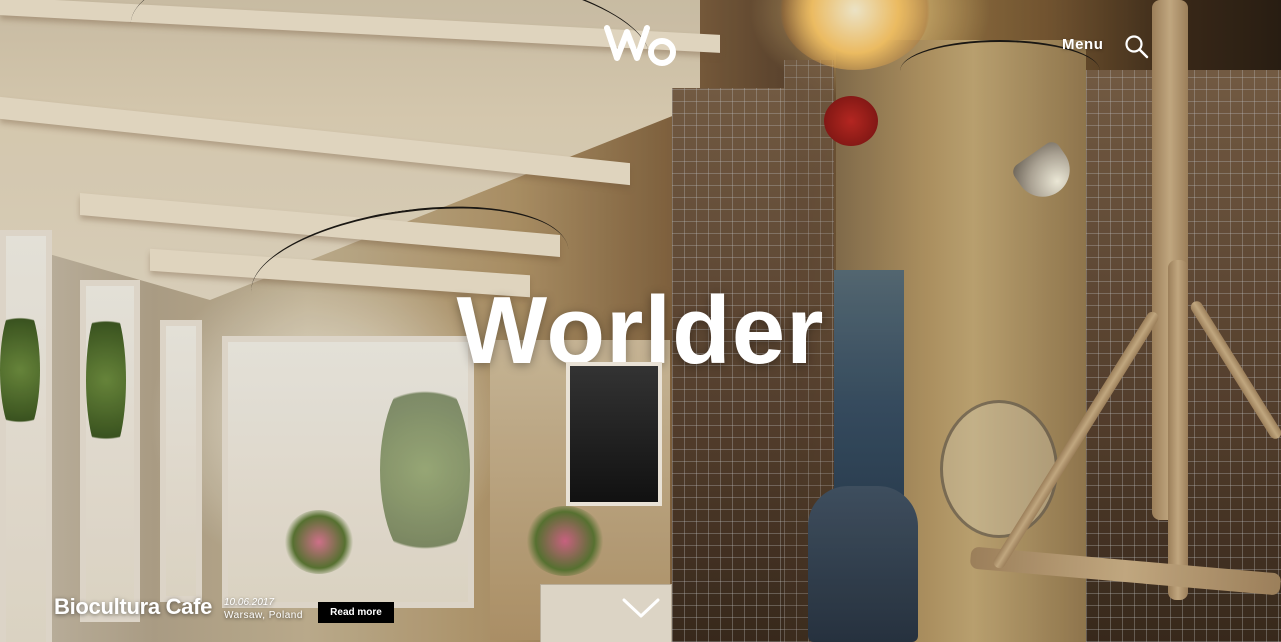 Image resolution: width=1281 pixels, height=642 pixels. Describe the element at coordinates (249, 602) in the screenshot. I see `feature-date: 10.06.2017` at that location.